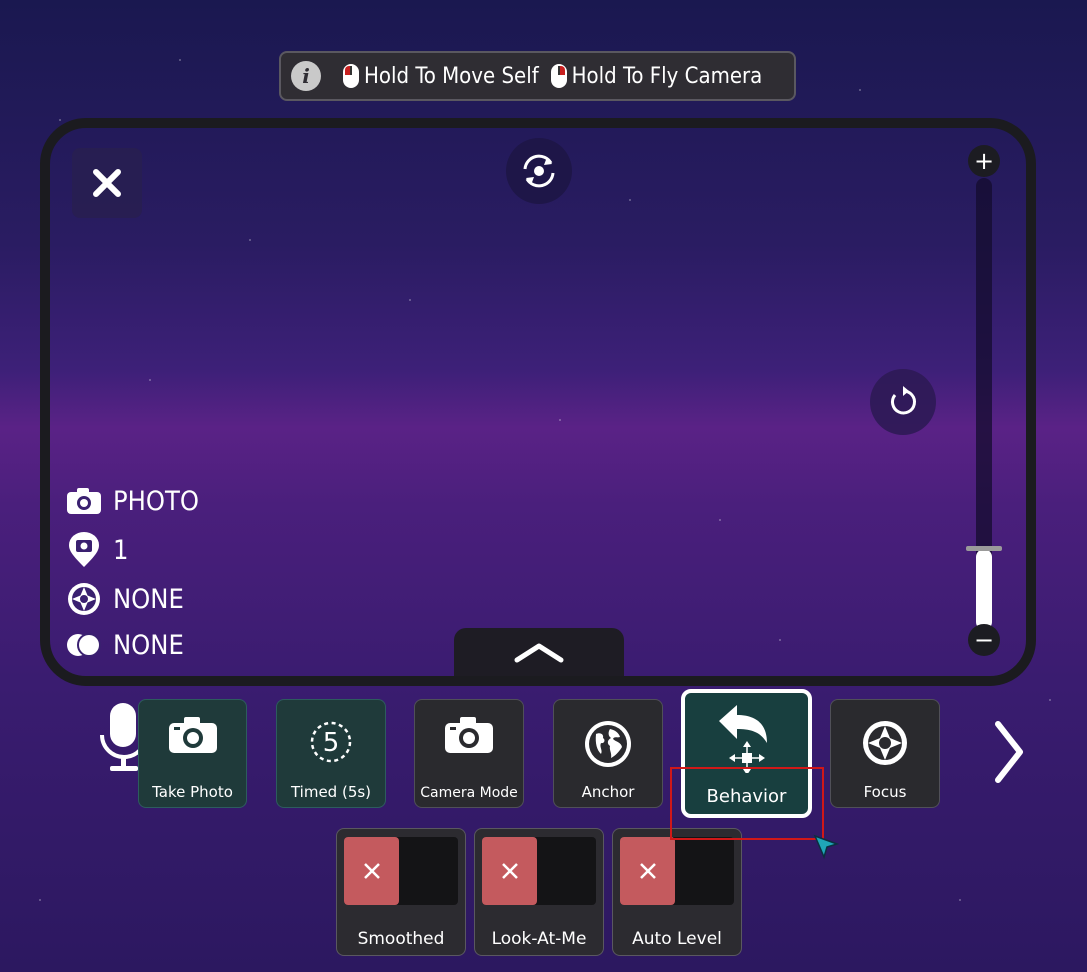 The width and height of the screenshot is (1087, 972). I want to click on left-mouse-icon, so click(351, 76).